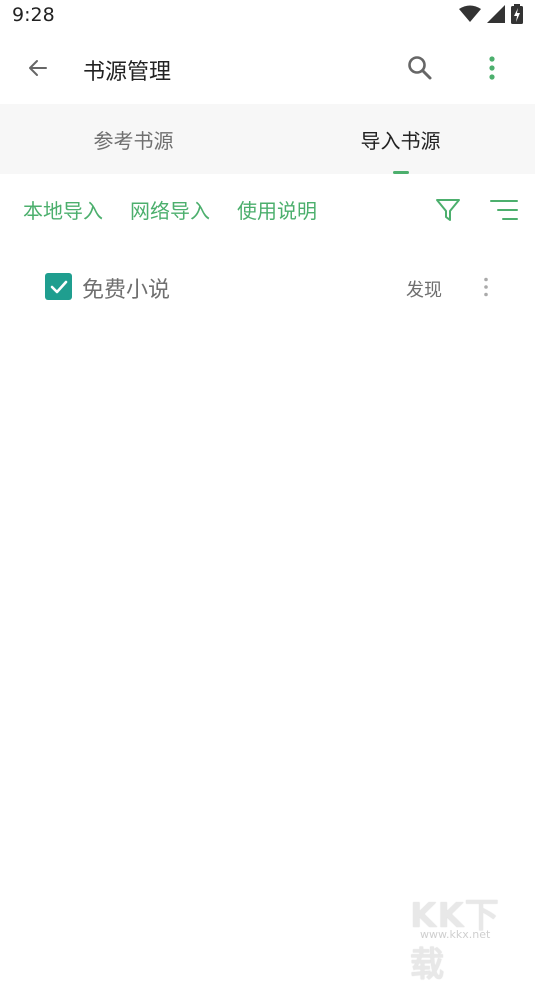 This screenshot has height=986, width=535. I want to click on status-icons, so click(491, 14).